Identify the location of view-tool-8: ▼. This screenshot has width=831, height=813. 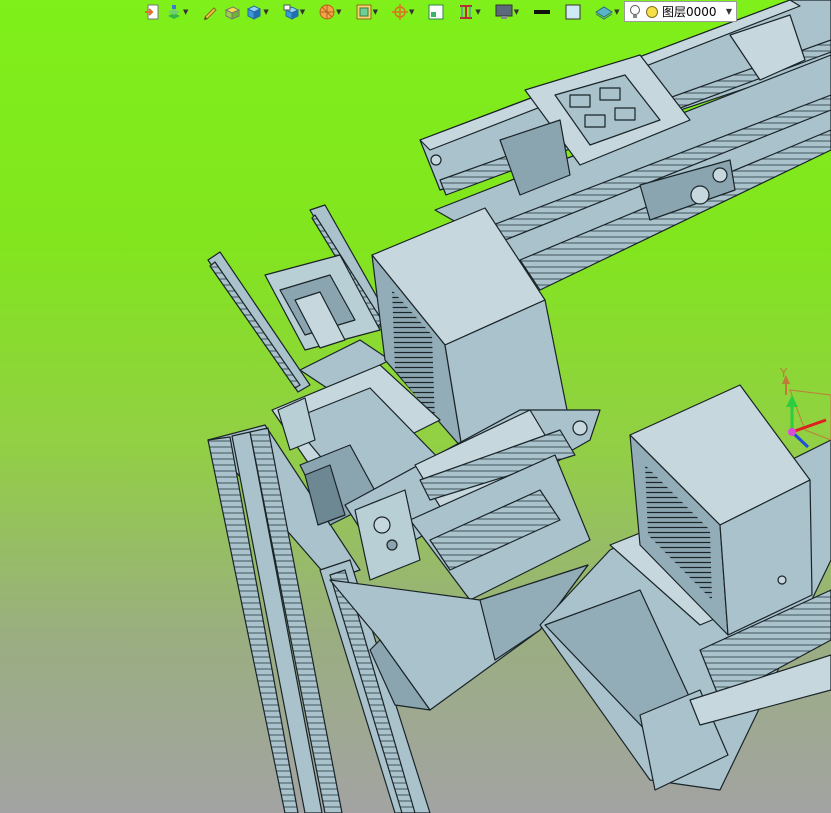
(367, 12).